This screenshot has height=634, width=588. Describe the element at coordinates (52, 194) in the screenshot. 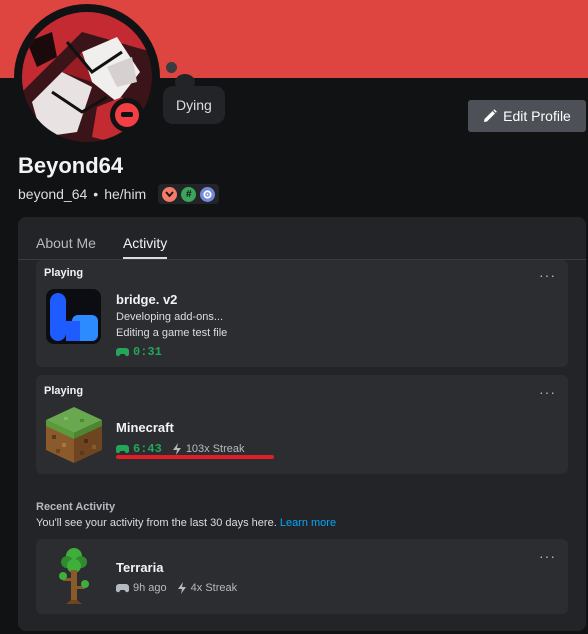

I see `username: beyond_64` at that location.